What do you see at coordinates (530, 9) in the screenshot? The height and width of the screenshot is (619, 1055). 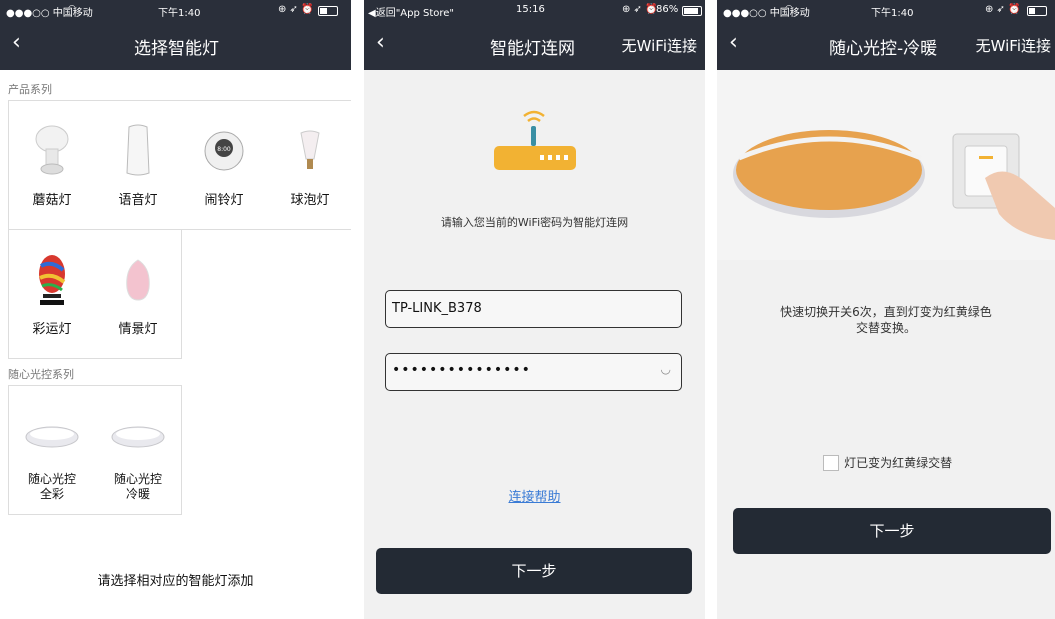 I see `time-text: 15:16` at bounding box center [530, 9].